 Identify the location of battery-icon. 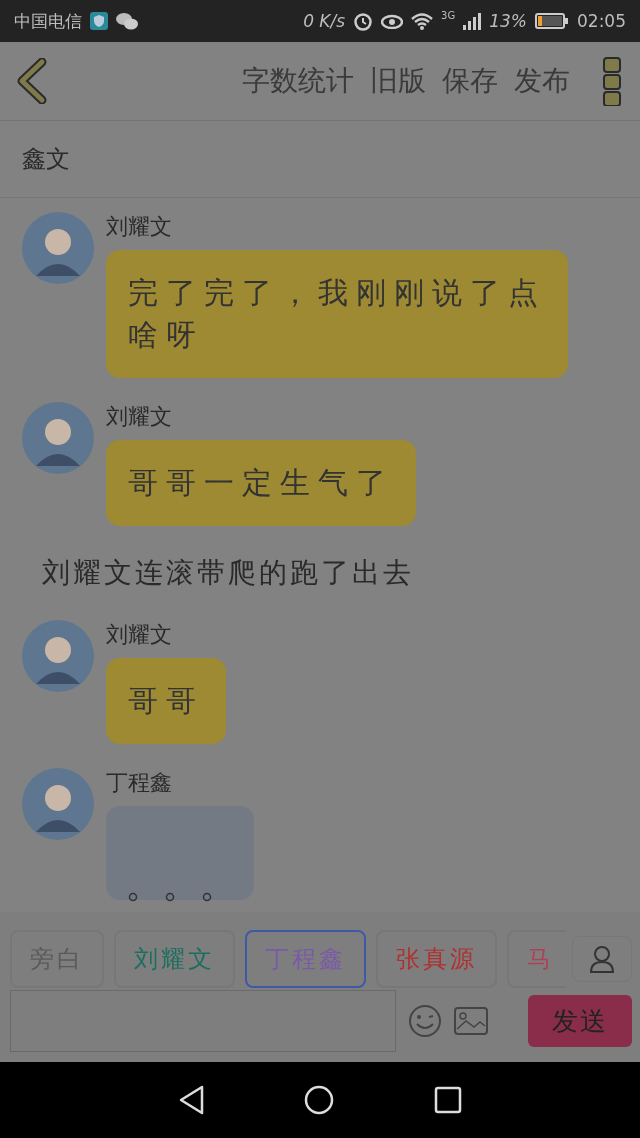
(552, 21).